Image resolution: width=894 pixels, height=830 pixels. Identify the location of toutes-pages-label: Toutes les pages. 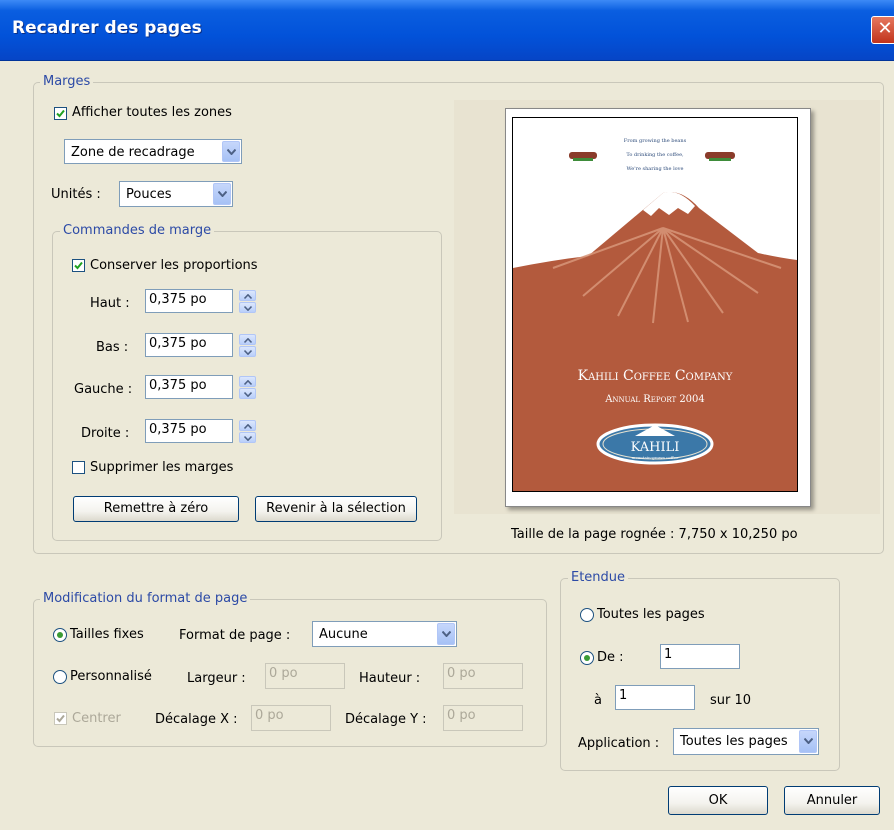
(651, 614).